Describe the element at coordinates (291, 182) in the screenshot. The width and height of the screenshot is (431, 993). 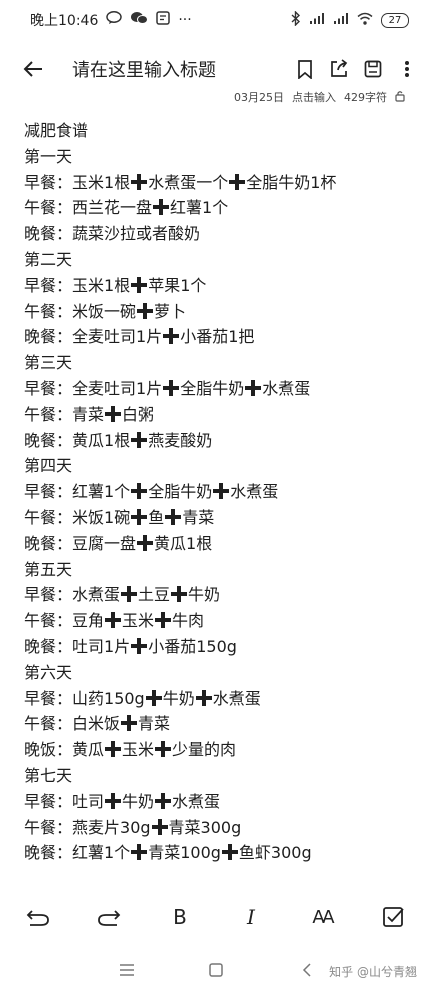
I see `meal-item: 全脂牛奶1杯` at that location.